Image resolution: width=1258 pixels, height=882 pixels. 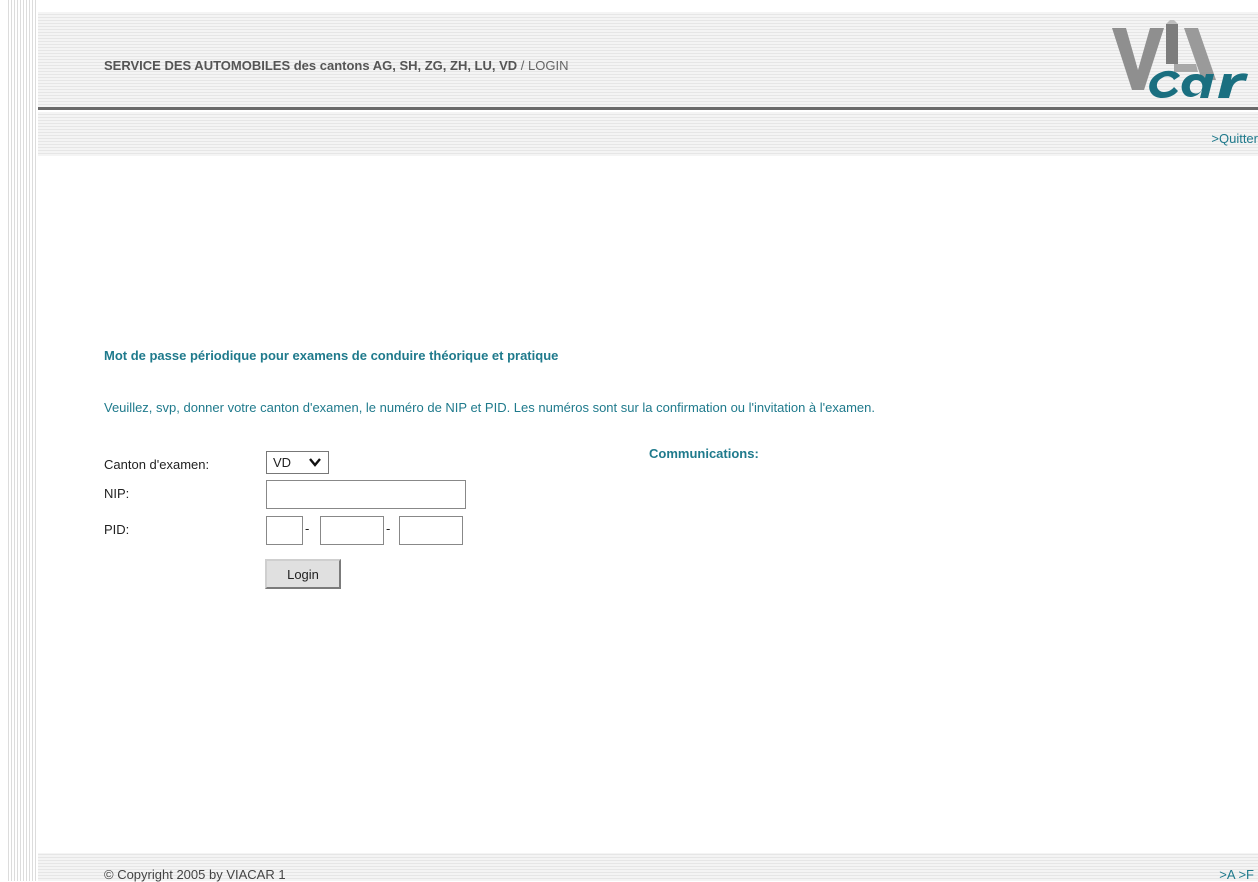 What do you see at coordinates (1234, 138) in the screenshot?
I see `quit-link: >Quitter` at bounding box center [1234, 138].